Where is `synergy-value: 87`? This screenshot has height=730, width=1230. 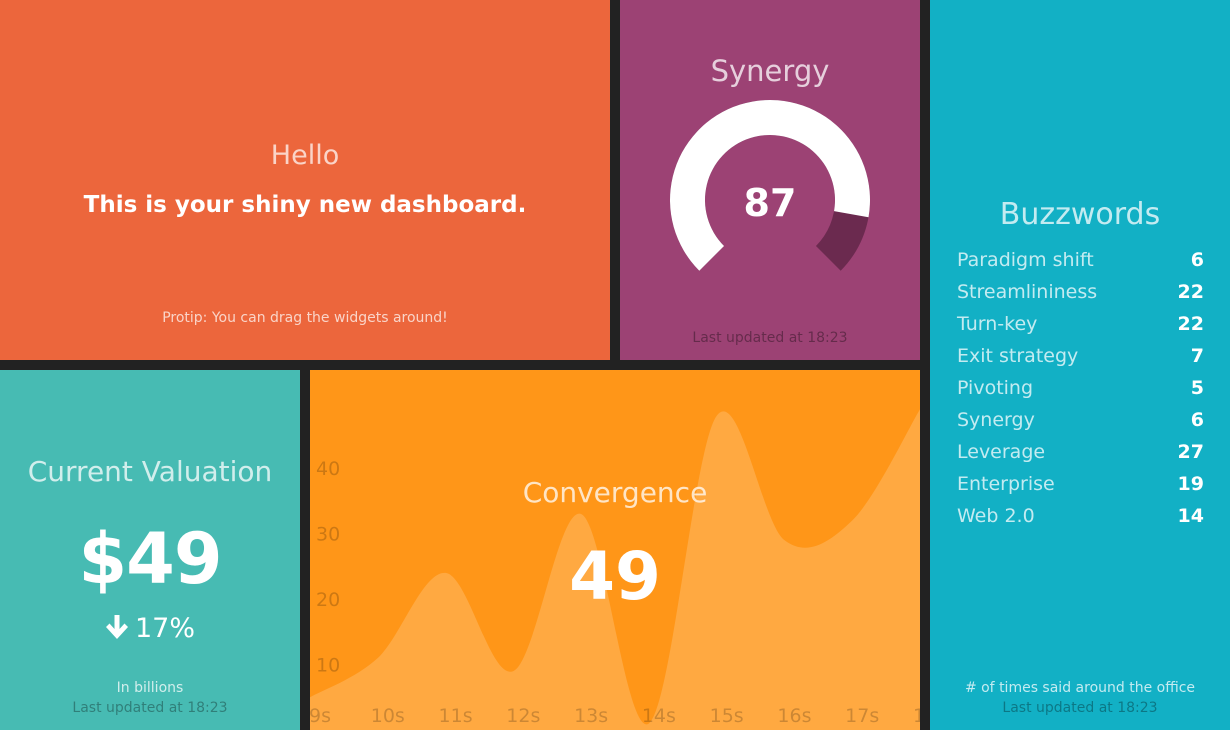
synergy-value: 87 is located at coordinates (770, 203).